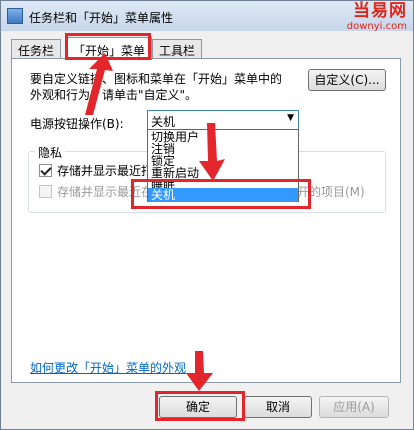 This screenshot has height=430, width=414. Describe the element at coordinates (200, 406) in the screenshot. I see `highlight-ok-button` at that location.